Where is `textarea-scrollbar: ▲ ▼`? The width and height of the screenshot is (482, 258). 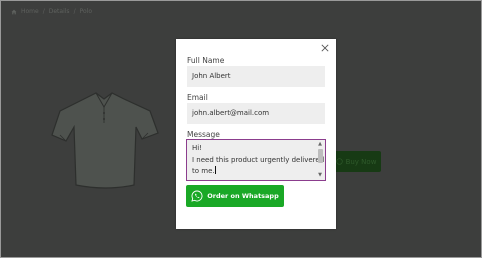 textarea-scrollbar: ▲ ▼ is located at coordinates (320, 160).